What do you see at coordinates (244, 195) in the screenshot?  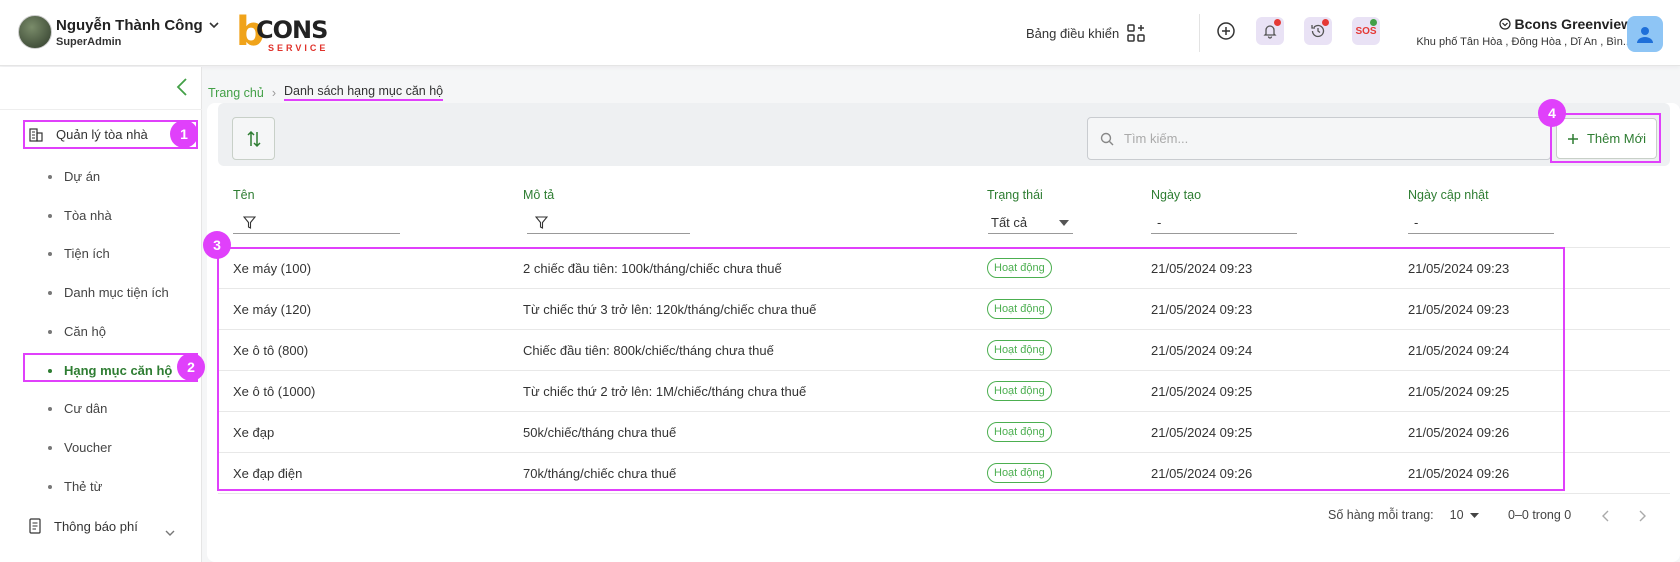 I see `column-header-name: Tên` at bounding box center [244, 195].